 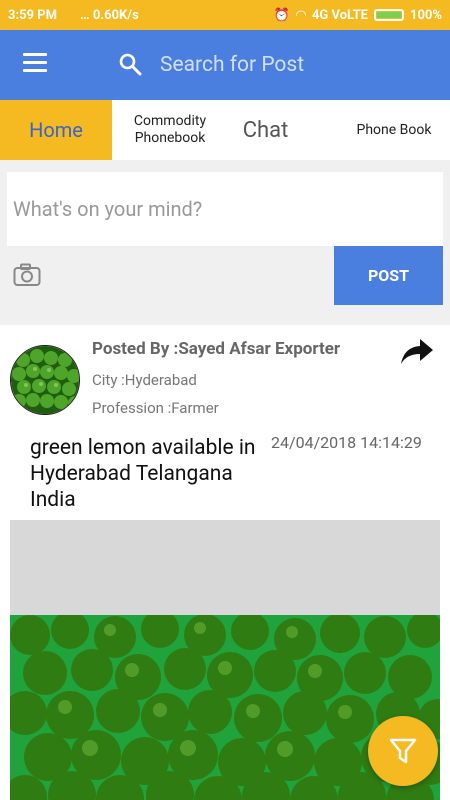 I want to click on battery-icon, so click(x=389, y=15).